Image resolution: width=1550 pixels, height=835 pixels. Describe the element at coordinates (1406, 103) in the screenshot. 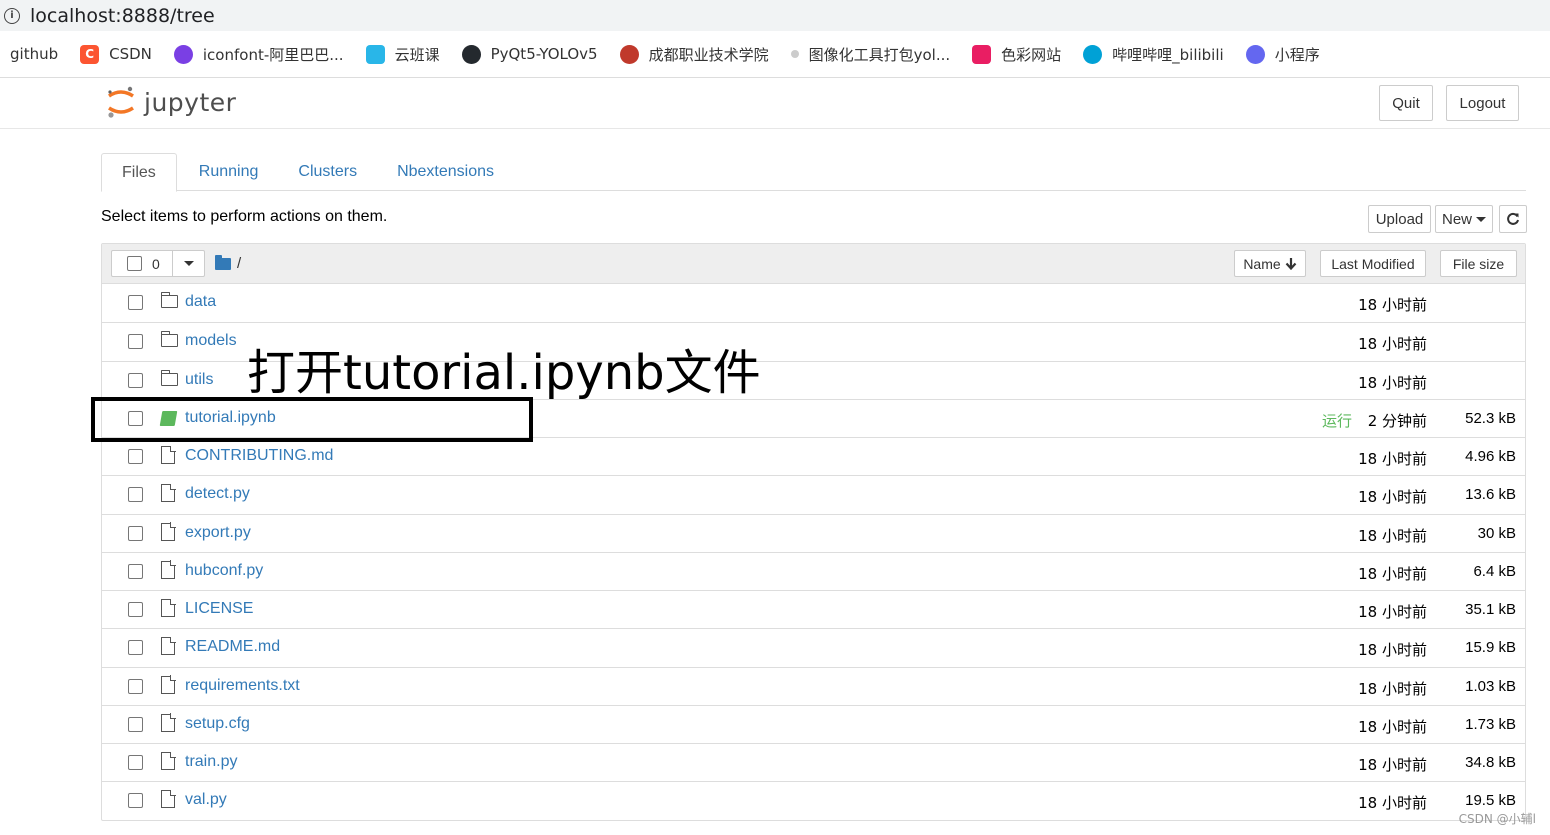

I see `quit-button: Quit` at that location.